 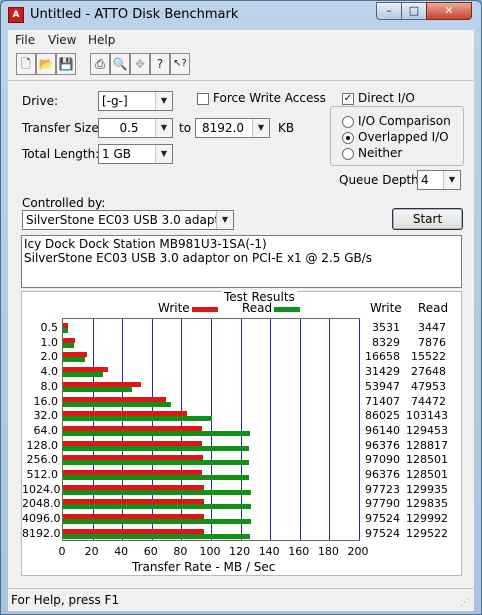 I want to click on context-help-icon: ↖?, so click(x=180, y=64).